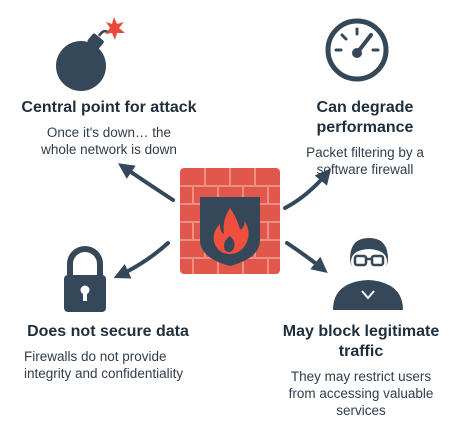 The height and width of the screenshot is (431, 463). Describe the element at coordinates (357, 50) in the screenshot. I see `gauge-icon` at that location.